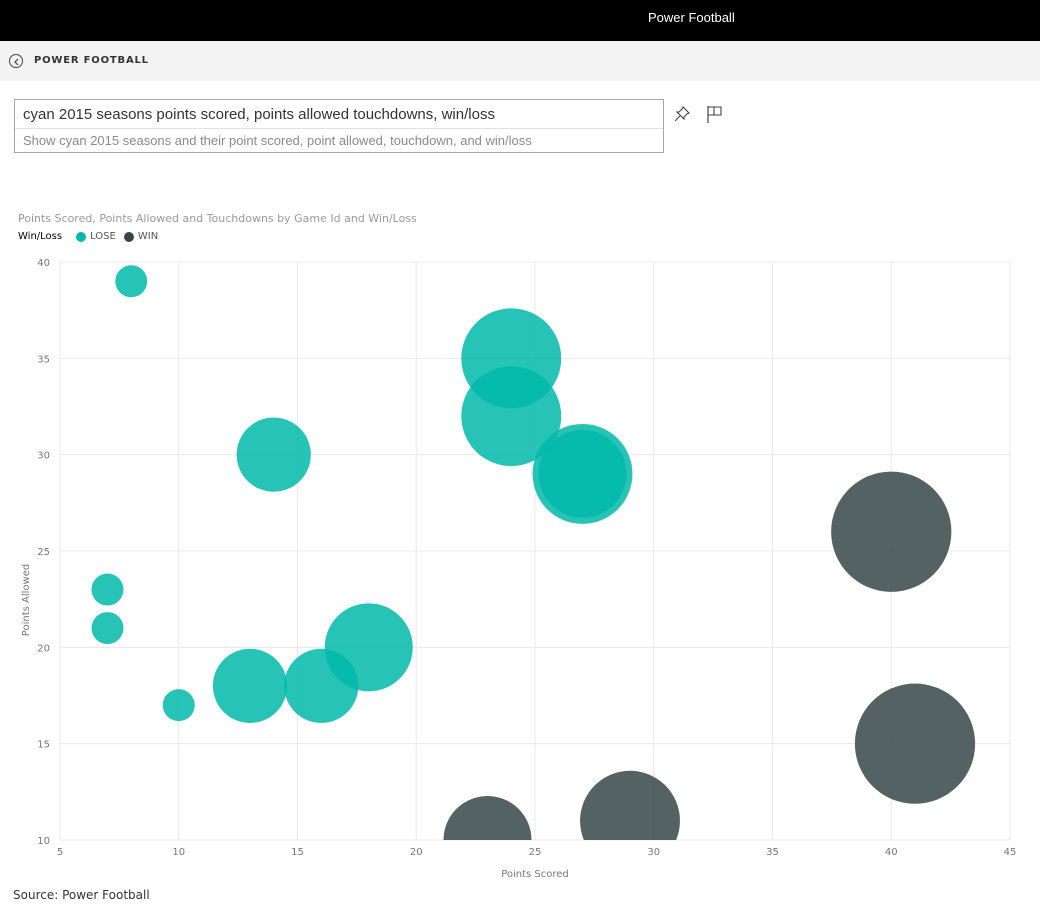 The height and width of the screenshot is (912, 1040). What do you see at coordinates (43, 456) in the screenshot?
I see `y-tick-label: 30` at bounding box center [43, 456].